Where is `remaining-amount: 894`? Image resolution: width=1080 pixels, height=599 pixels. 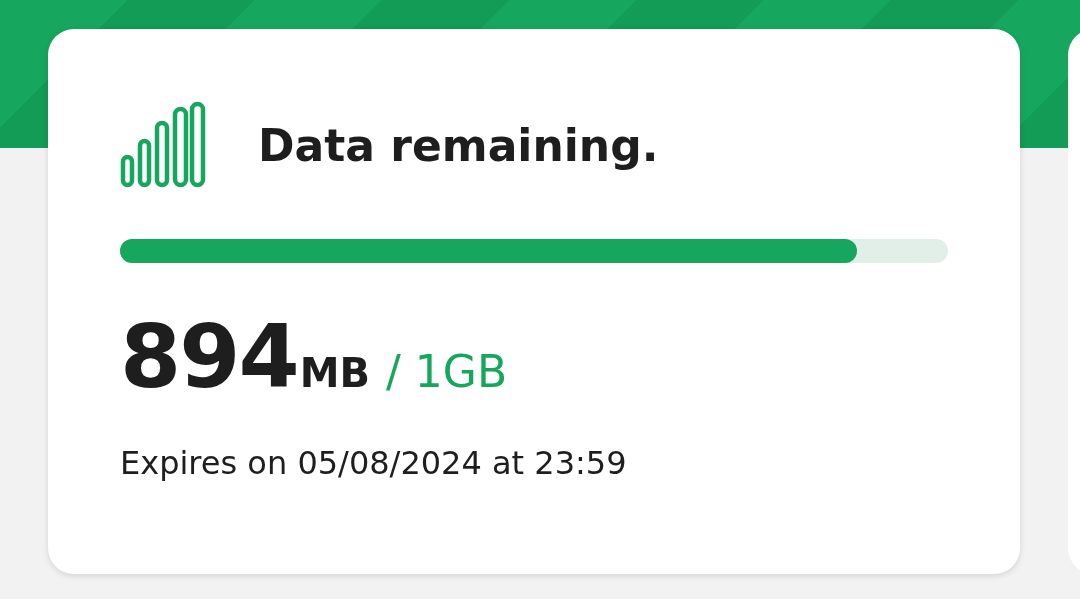
remaining-amount: 894 is located at coordinates (209, 356).